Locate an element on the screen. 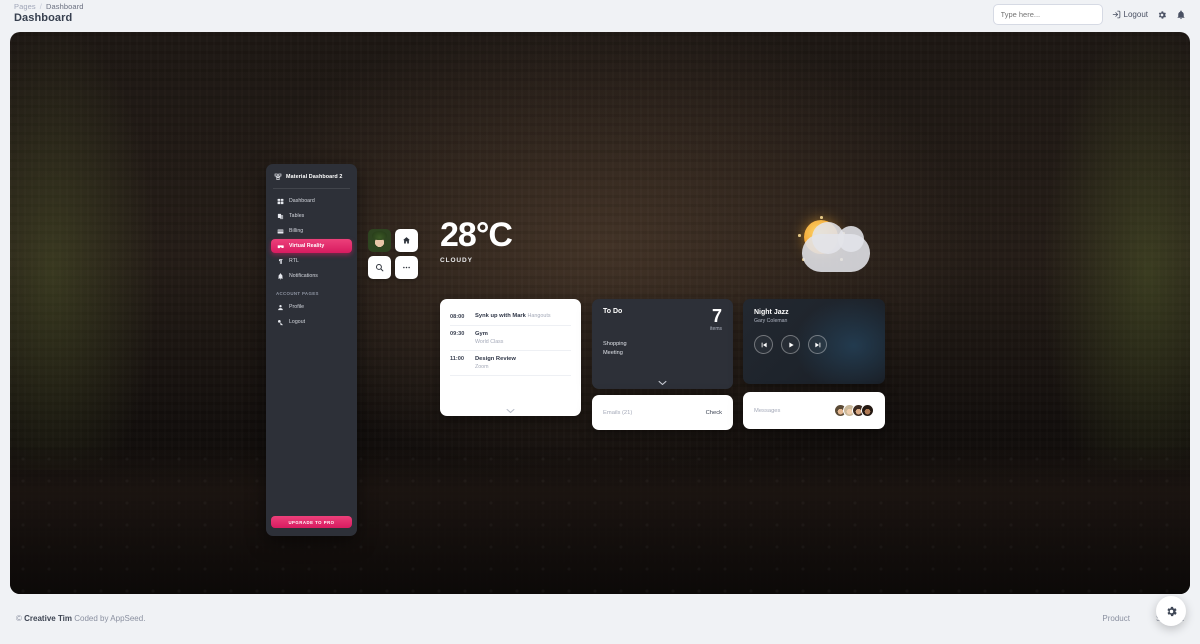  emails-label: Emails (21) is located at coordinates (618, 412).